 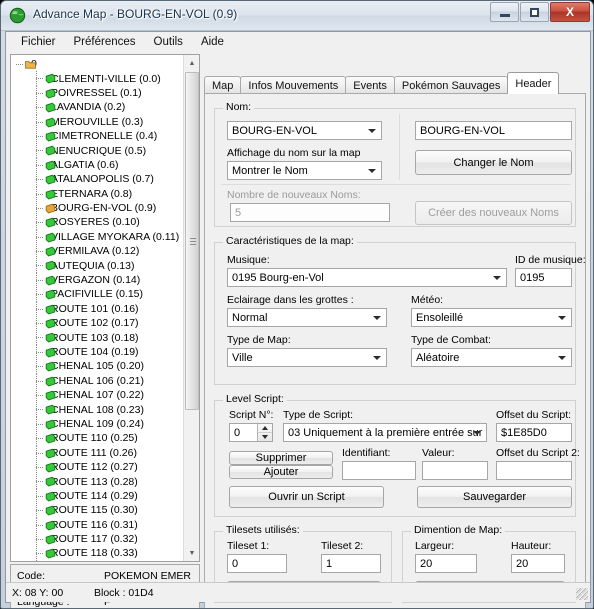 I want to click on new-names-count-input: 5, so click(x=310, y=212).